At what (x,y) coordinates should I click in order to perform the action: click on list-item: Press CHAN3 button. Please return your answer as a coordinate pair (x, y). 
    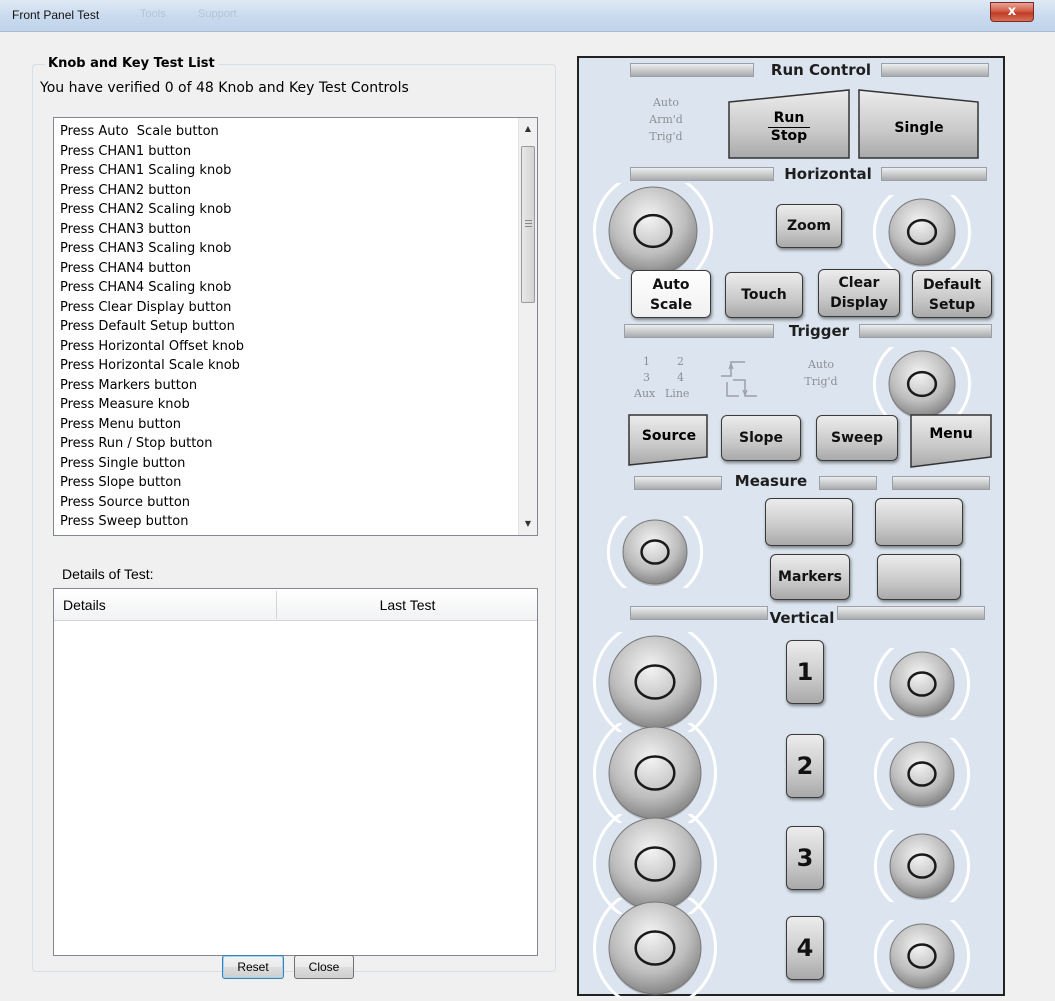
    Looking at the image, I should click on (285, 230).